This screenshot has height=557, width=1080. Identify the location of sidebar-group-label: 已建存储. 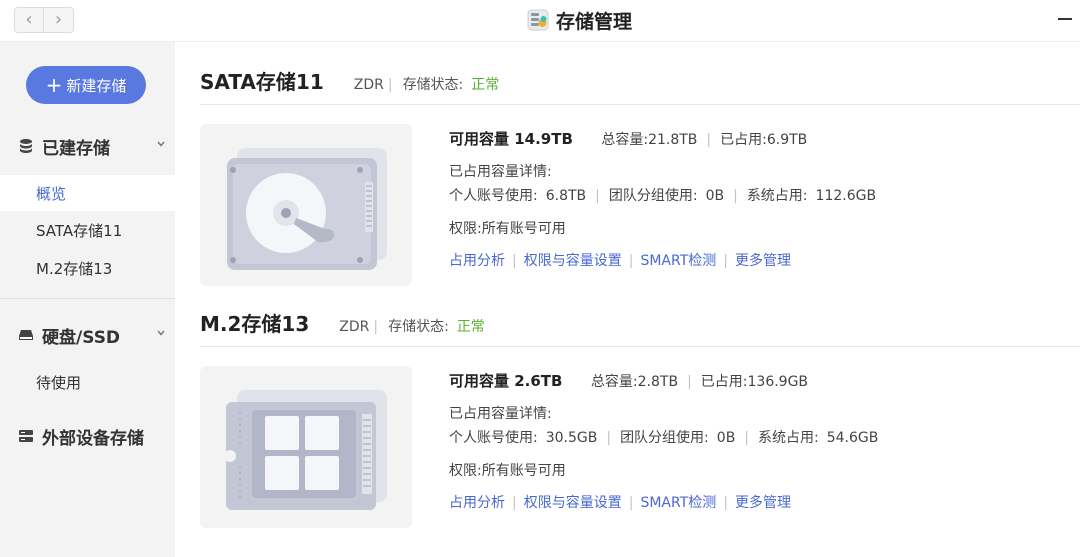
(76, 148).